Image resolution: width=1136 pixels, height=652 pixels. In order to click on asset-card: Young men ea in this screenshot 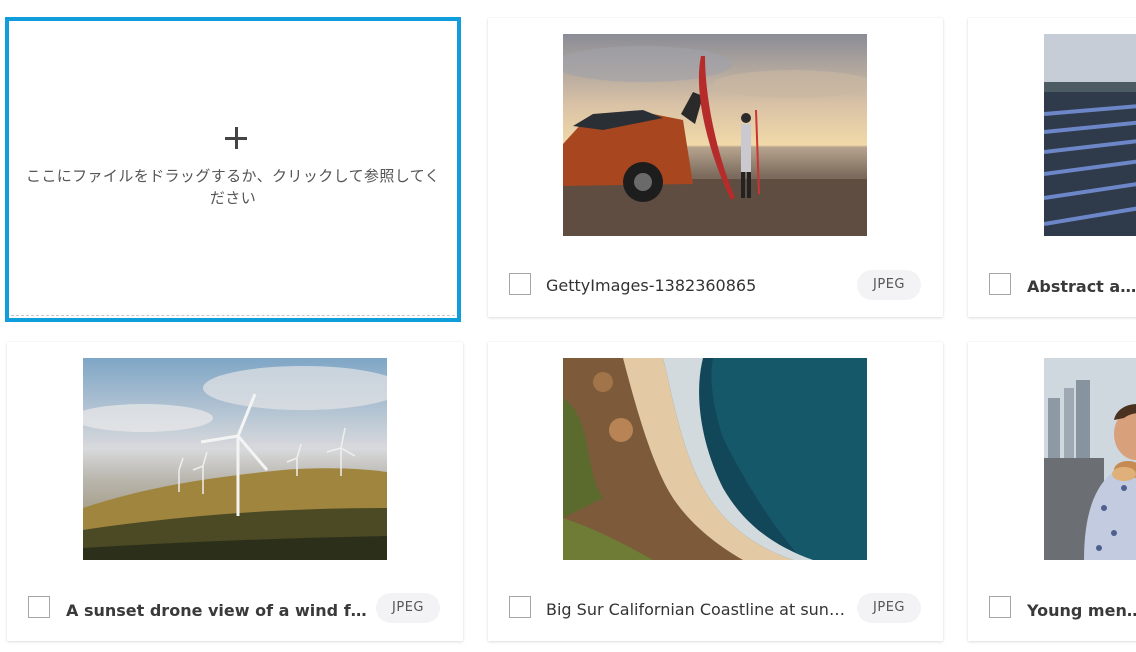, I will do `click(1052, 491)`.